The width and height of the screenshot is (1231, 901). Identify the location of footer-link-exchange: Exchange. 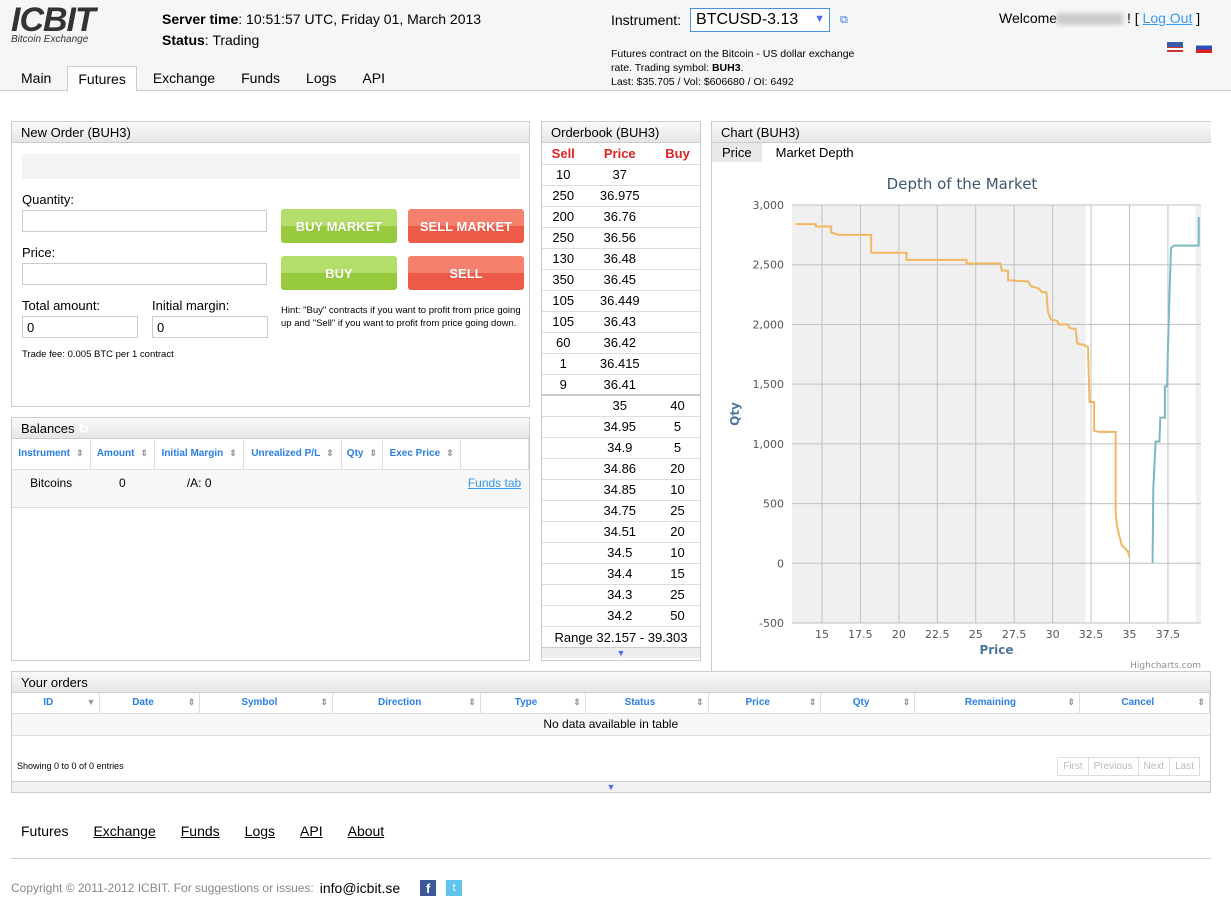
(124, 831).